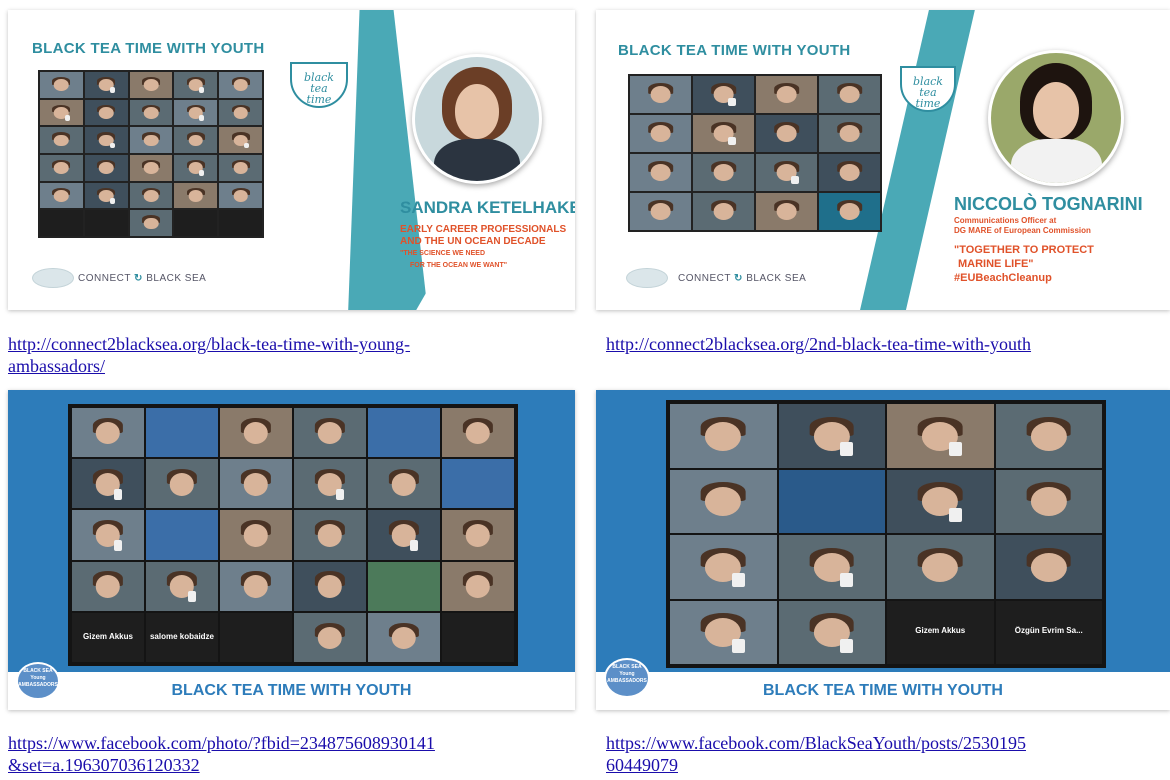 The width and height of the screenshot is (1170, 780). Describe the element at coordinates (738, 278) in the screenshot. I see `connect-wave-icon: ↻` at that location.